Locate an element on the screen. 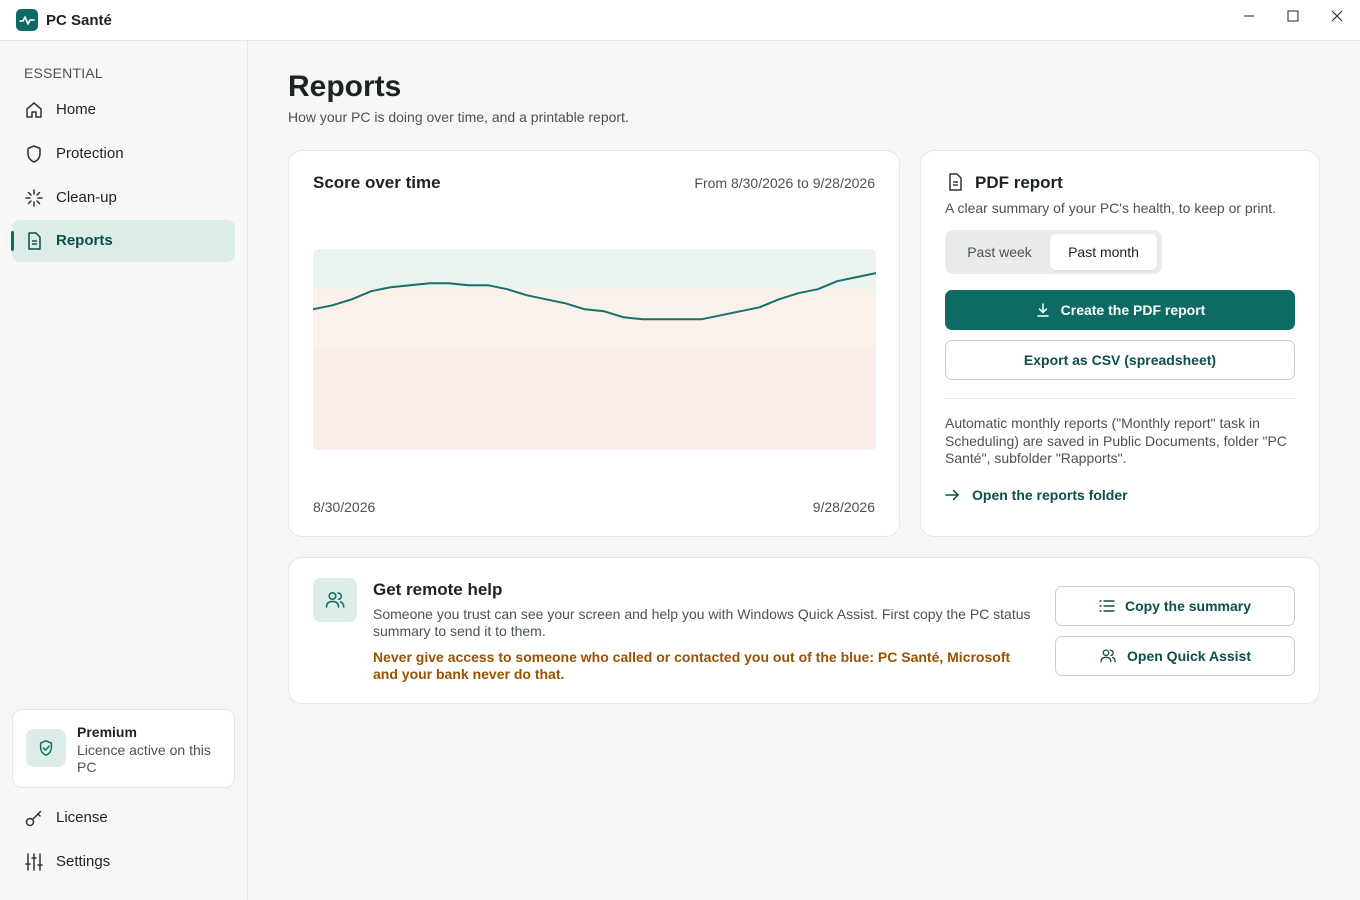 The height and width of the screenshot is (900, 1360). sidebar-item-reports: Reports is located at coordinates (123, 241).